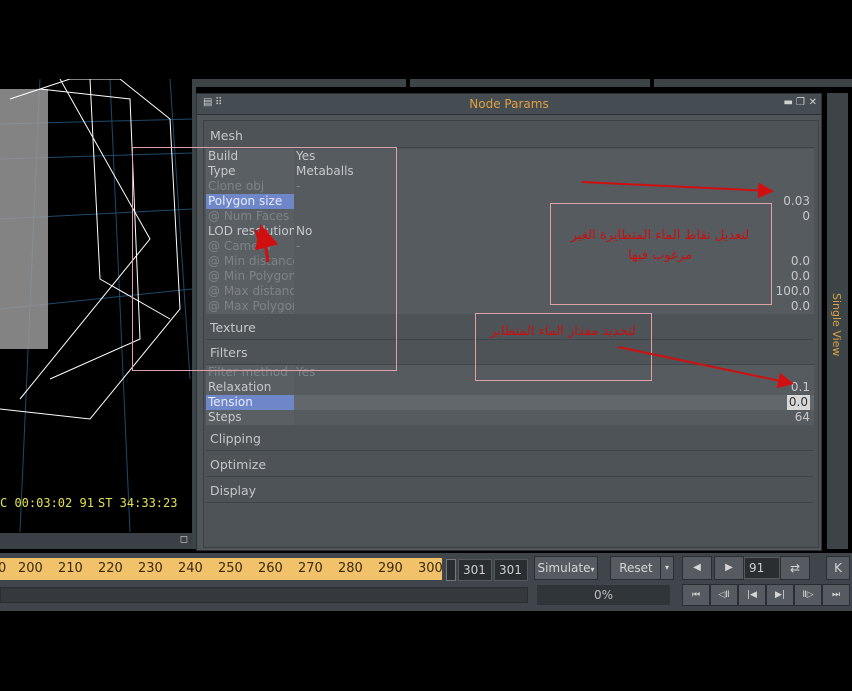  Describe the element at coordinates (267, 243) in the screenshot. I see `arrow-number-two` at that location.